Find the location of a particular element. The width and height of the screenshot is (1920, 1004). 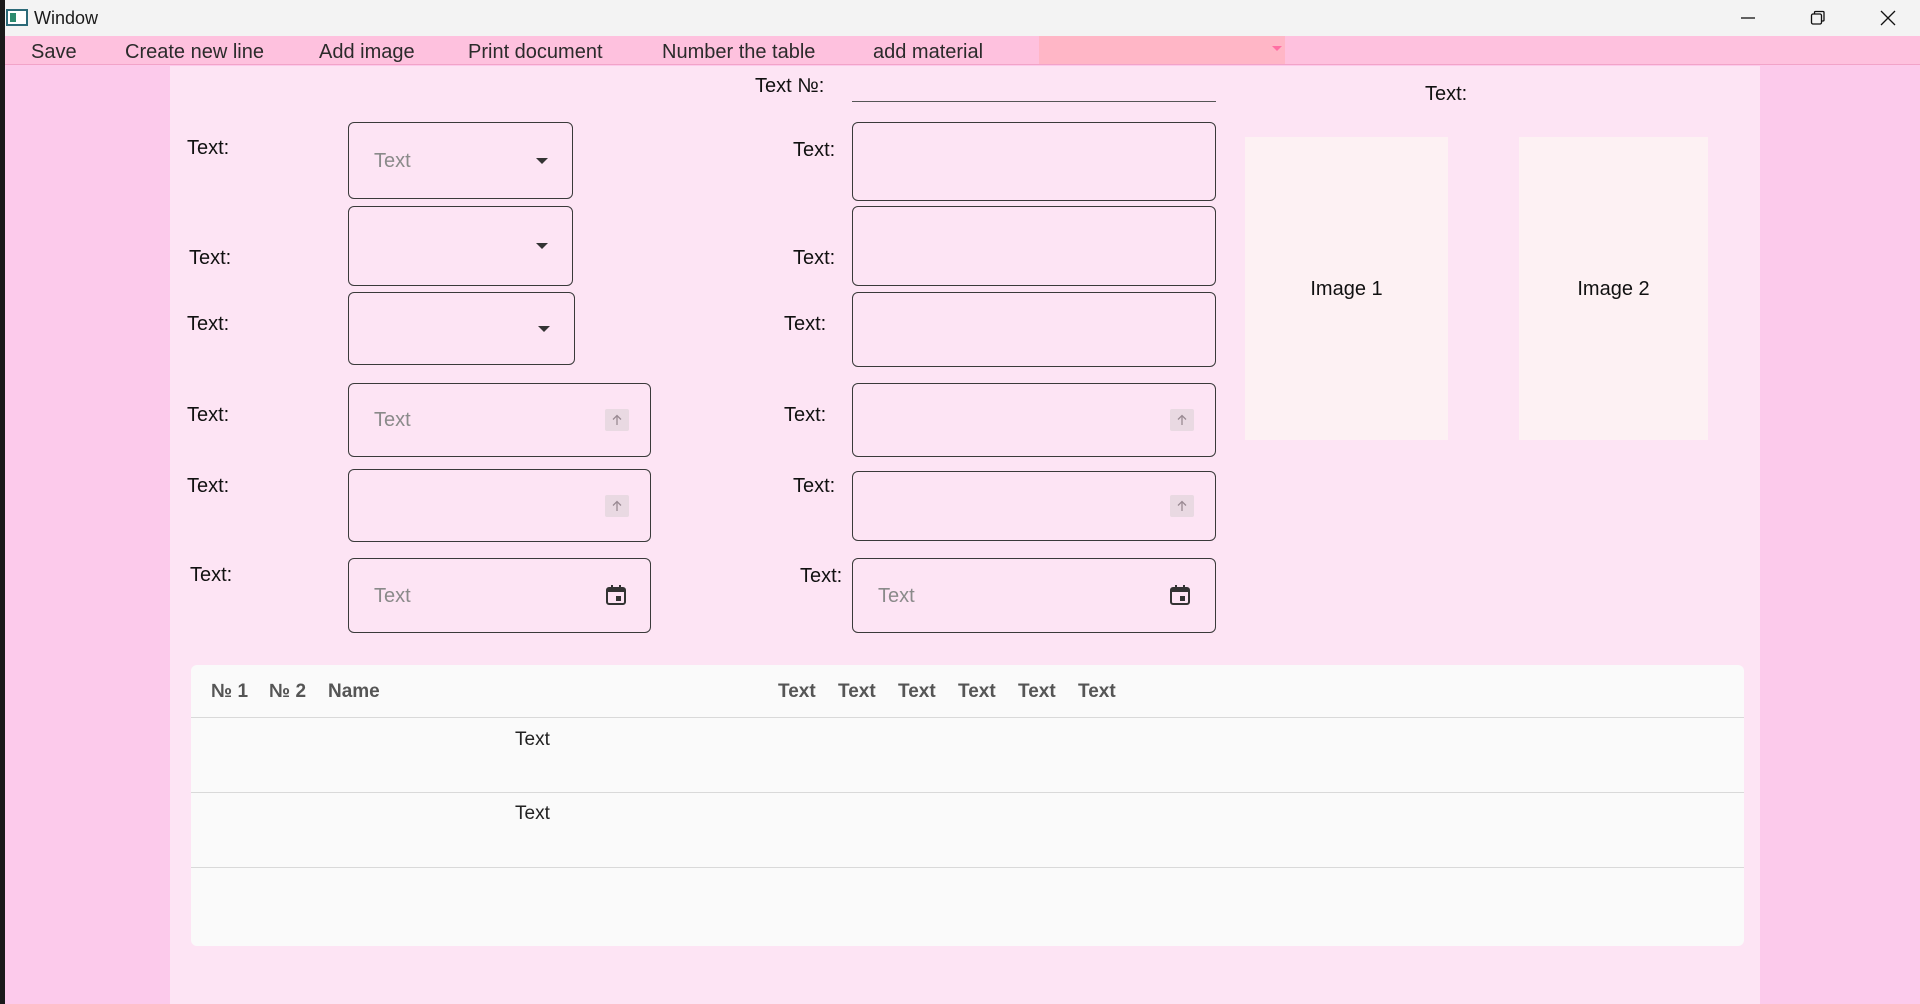

row-divider is located at coordinates (967, 867).